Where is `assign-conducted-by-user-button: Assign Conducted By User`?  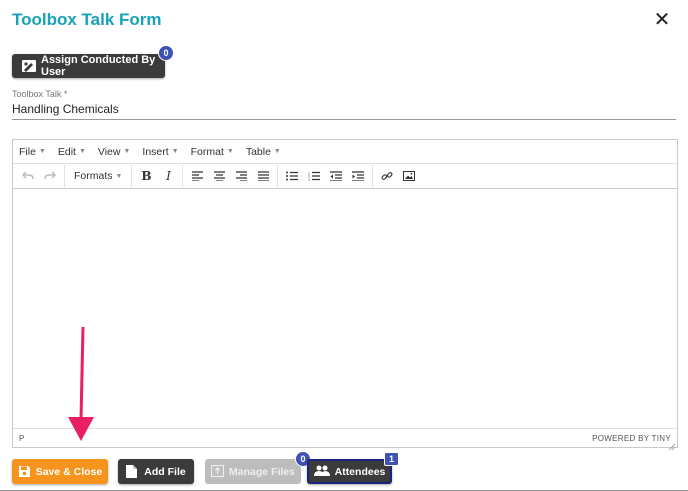 assign-conducted-by-user-button: Assign Conducted By User is located at coordinates (88, 66).